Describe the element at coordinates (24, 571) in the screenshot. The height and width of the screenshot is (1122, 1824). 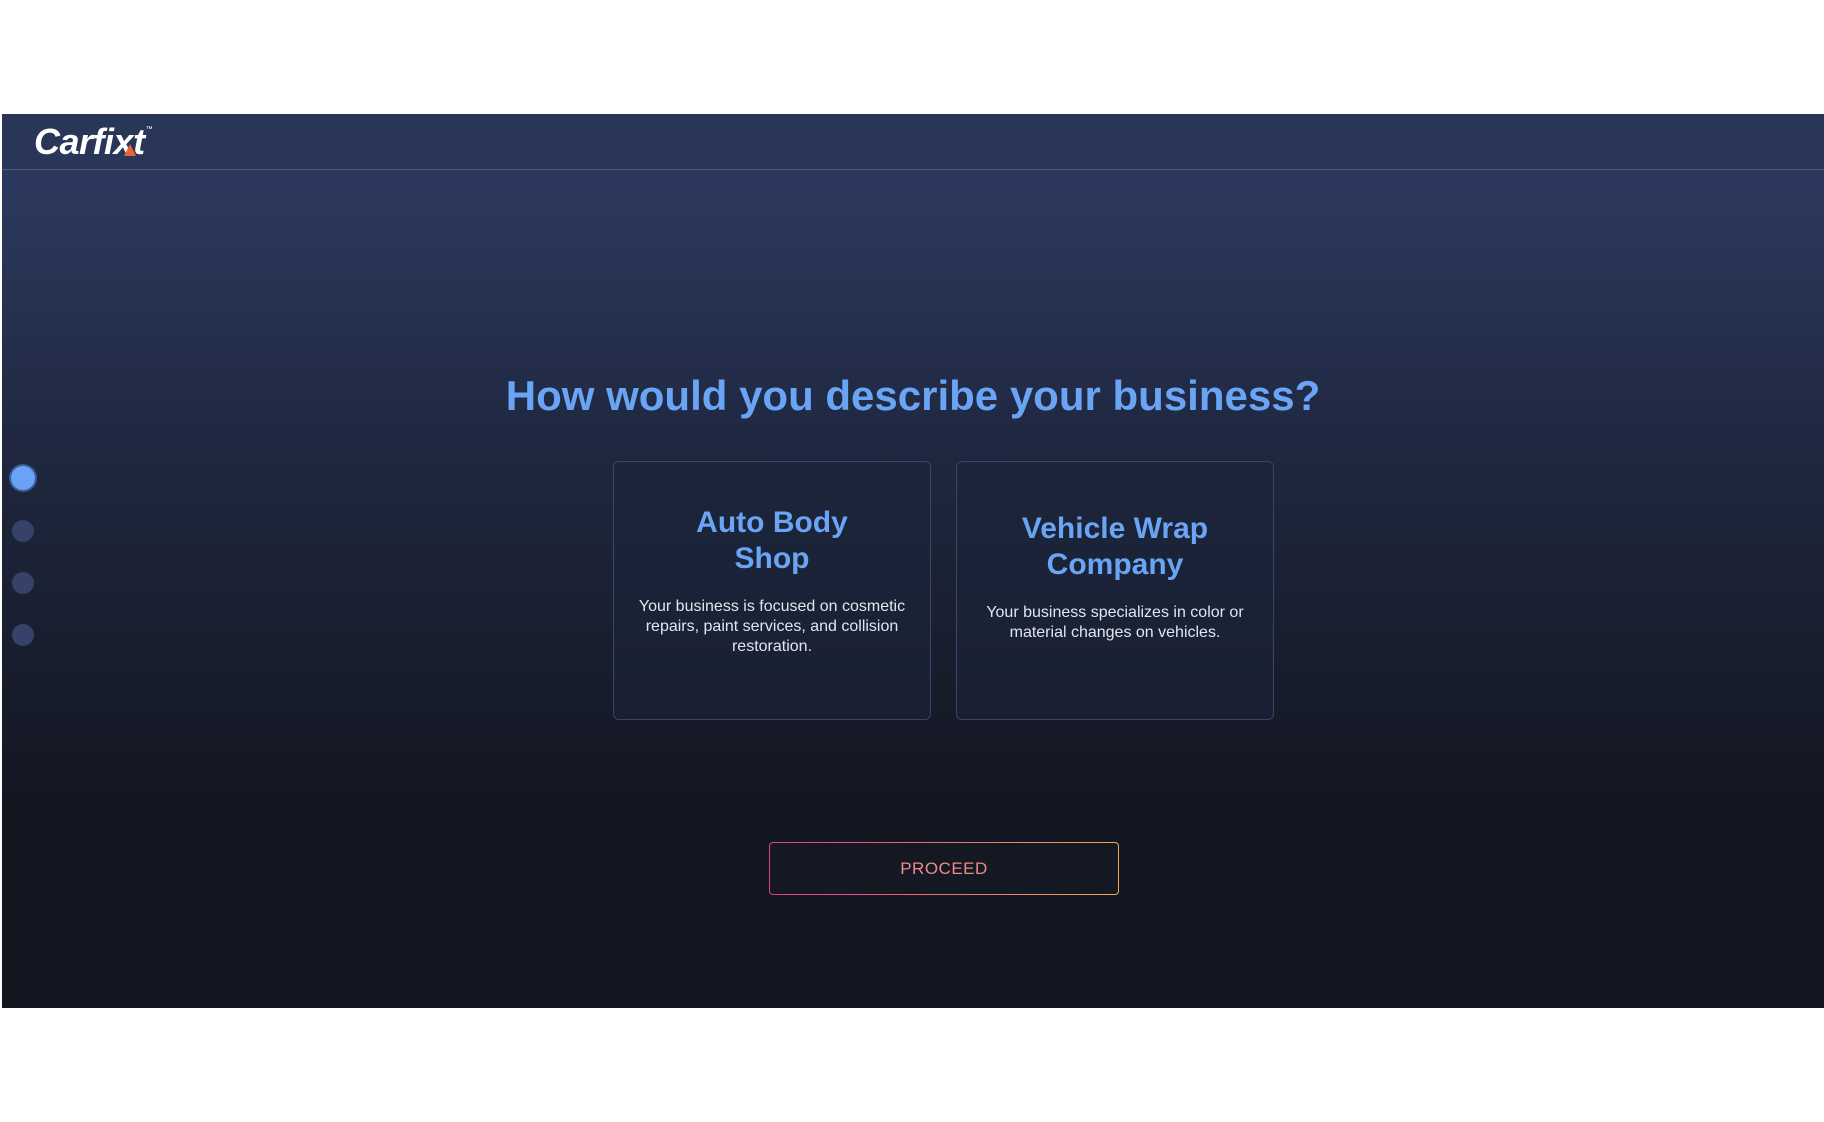
I see `step-indicator` at that location.